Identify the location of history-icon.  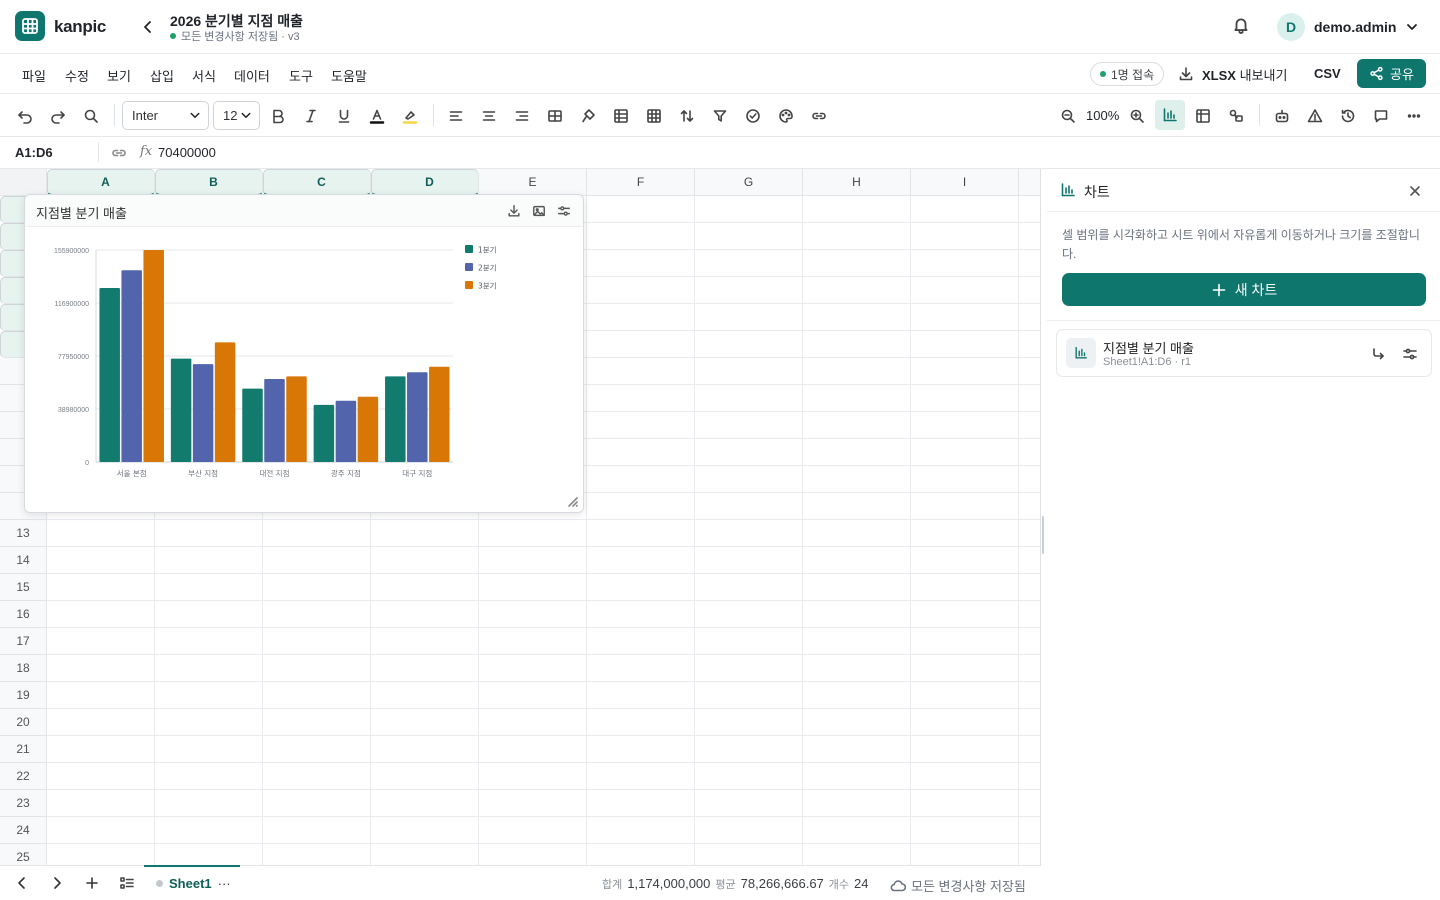
(1348, 116).